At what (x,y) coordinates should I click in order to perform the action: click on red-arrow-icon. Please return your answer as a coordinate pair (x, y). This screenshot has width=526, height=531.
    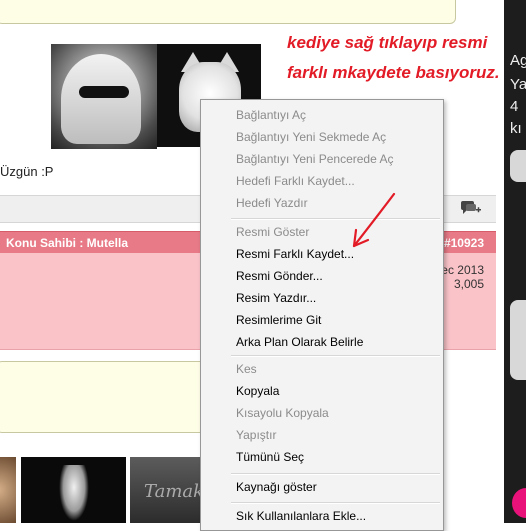
    Looking at the image, I should click on (374, 220).